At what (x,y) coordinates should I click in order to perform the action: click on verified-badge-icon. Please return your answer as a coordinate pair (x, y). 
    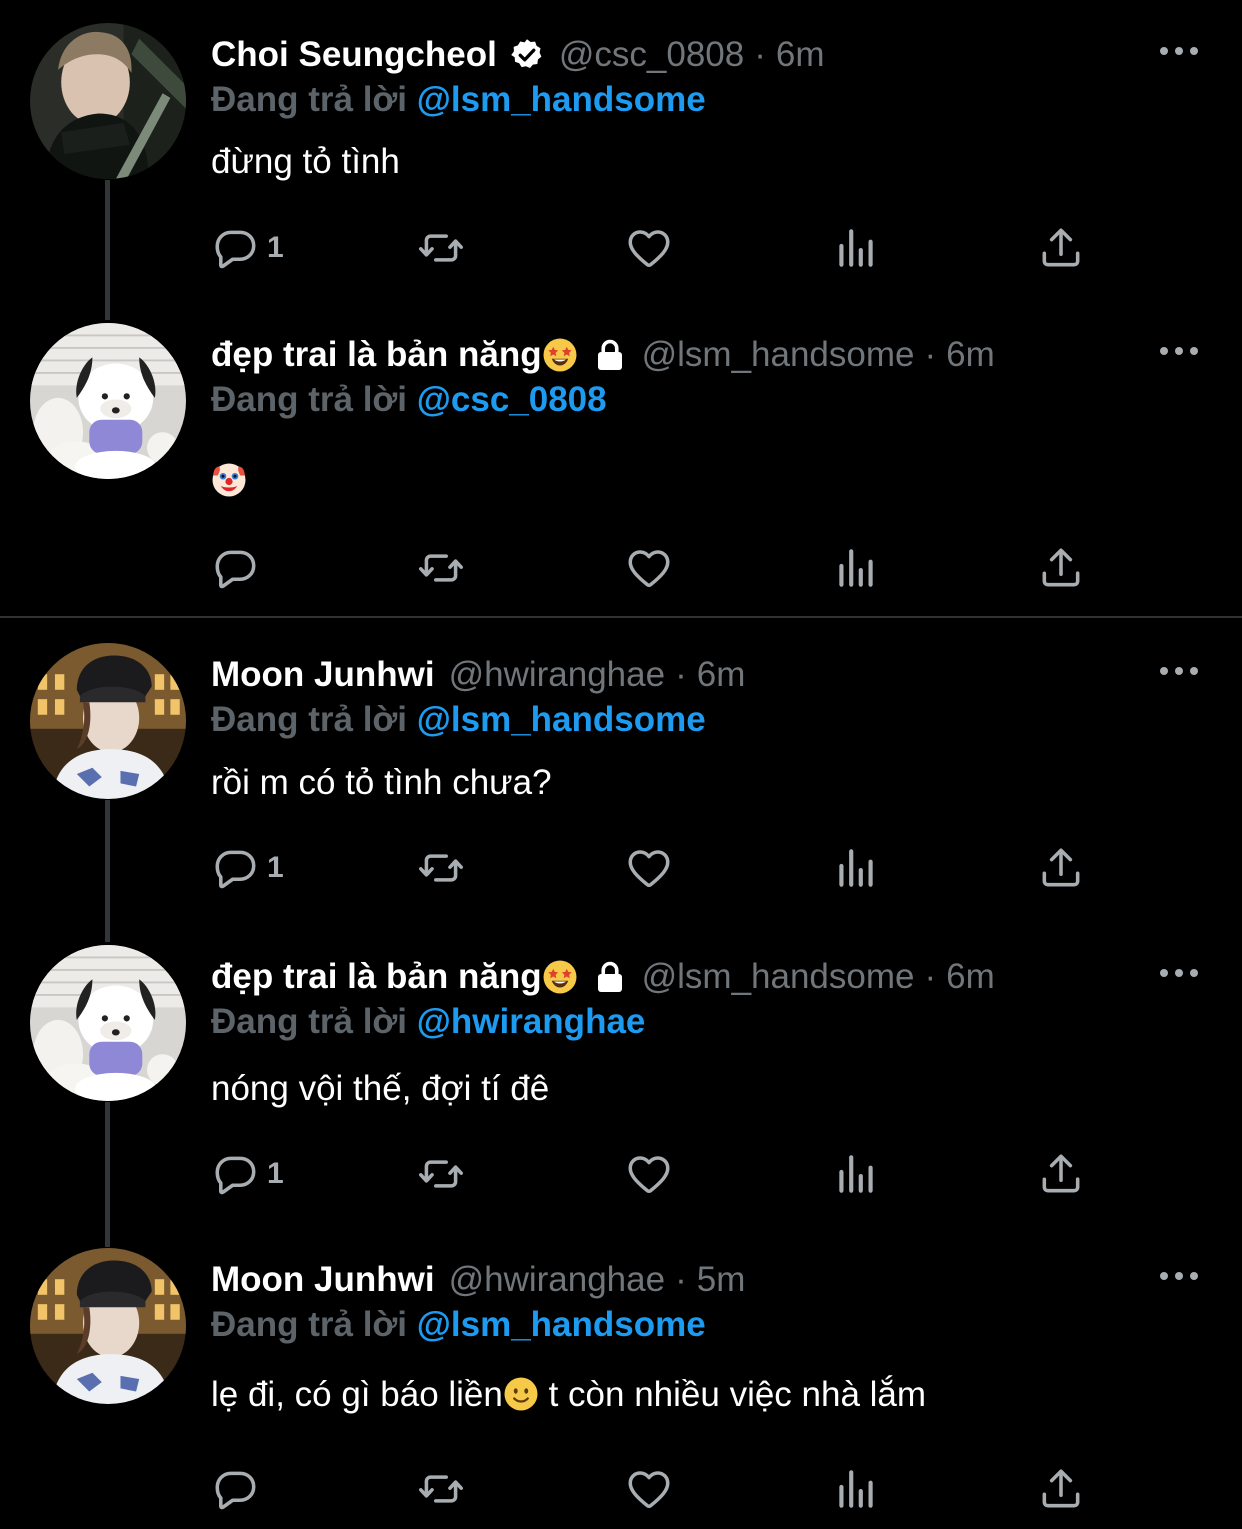
    Looking at the image, I should click on (527, 55).